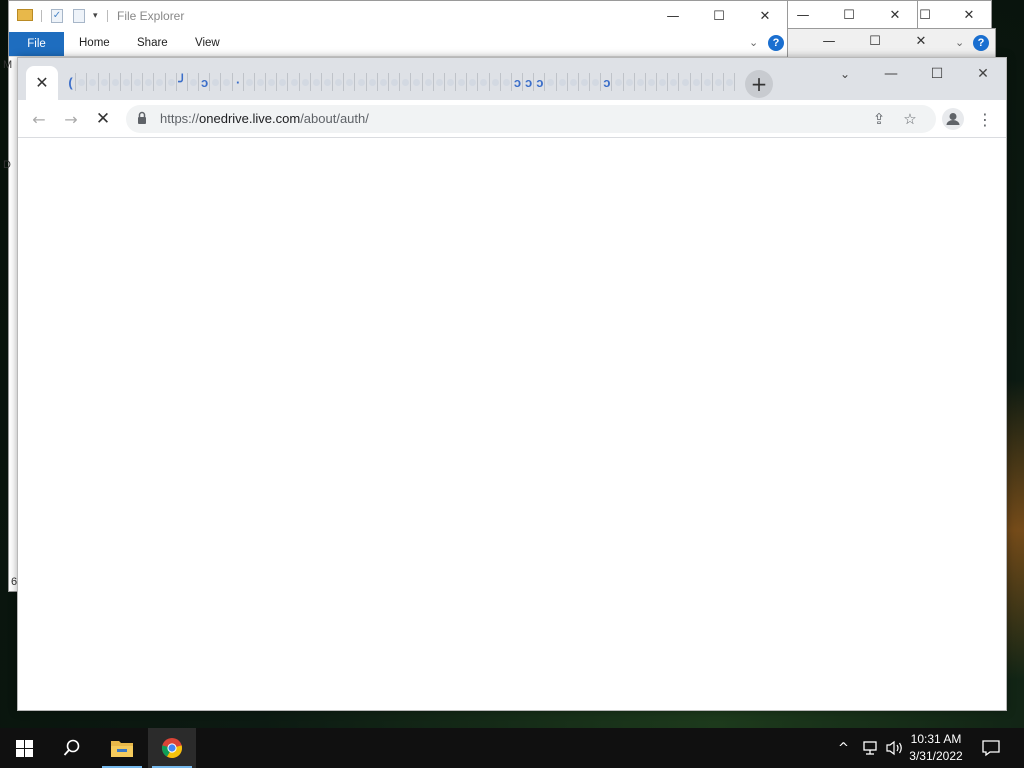  I want to click on show-hidden-icons: ^, so click(843, 748).